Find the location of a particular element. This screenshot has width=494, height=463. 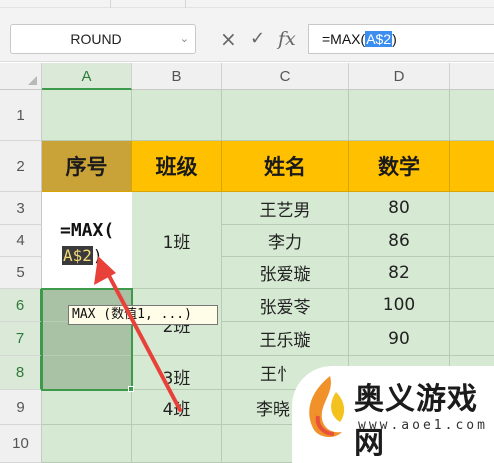

column-header-a: A is located at coordinates (87, 76).